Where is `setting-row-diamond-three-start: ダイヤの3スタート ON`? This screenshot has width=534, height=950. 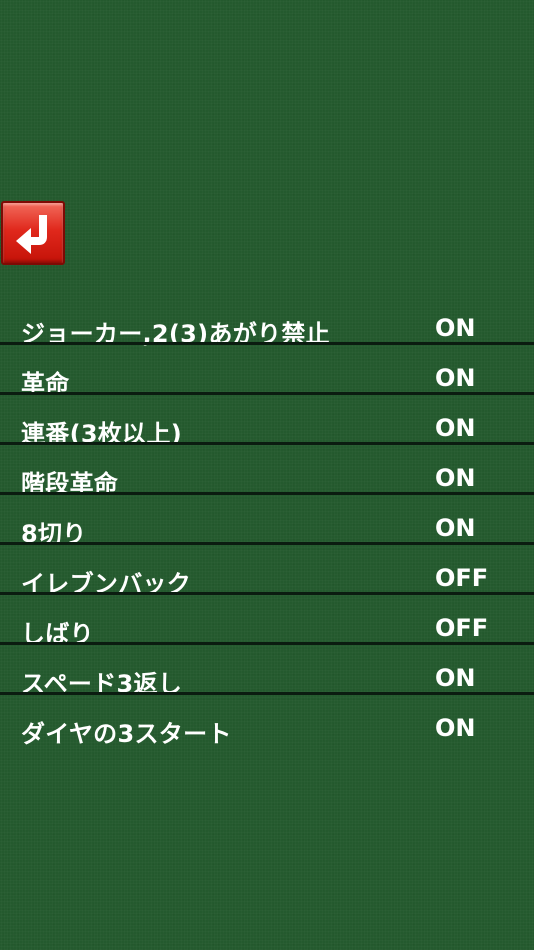 setting-row-diamond-three-start: ダイヤの3スタート ON is located at coordinates (267, 729).